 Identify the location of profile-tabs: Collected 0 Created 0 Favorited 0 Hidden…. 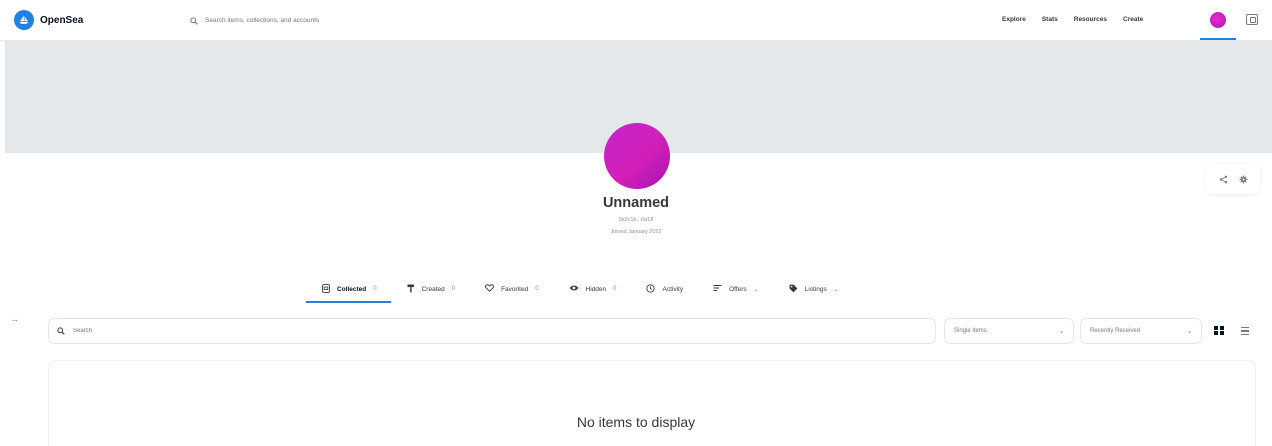
(579, 289).